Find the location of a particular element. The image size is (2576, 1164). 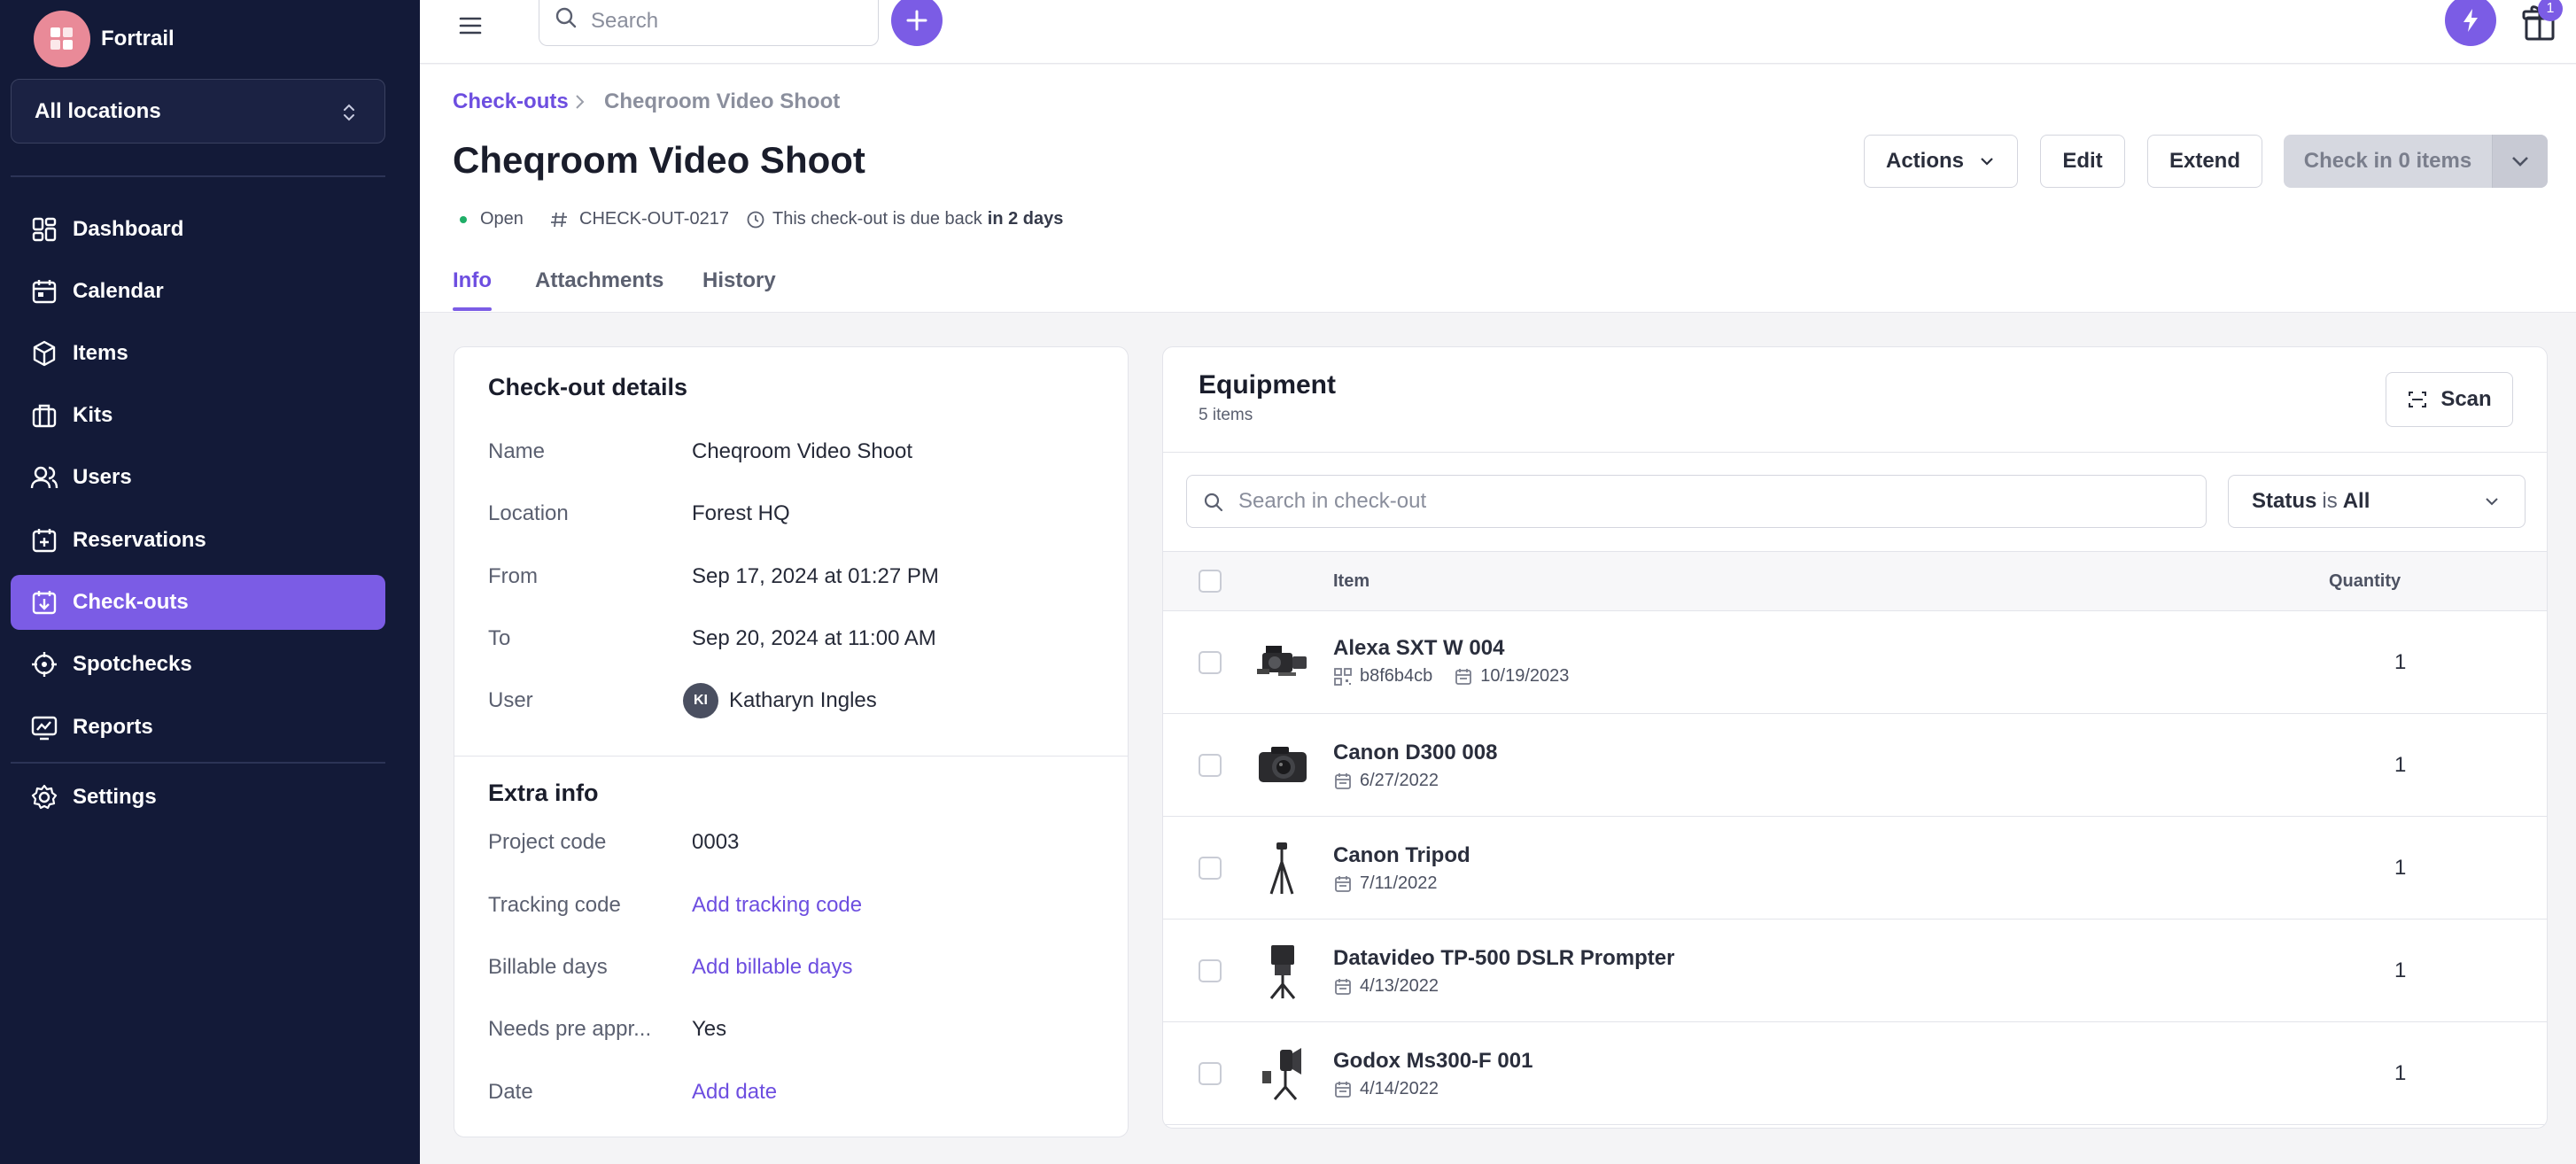

sidebar-item-reservations: Reservations is located at coordinates (198, 540).